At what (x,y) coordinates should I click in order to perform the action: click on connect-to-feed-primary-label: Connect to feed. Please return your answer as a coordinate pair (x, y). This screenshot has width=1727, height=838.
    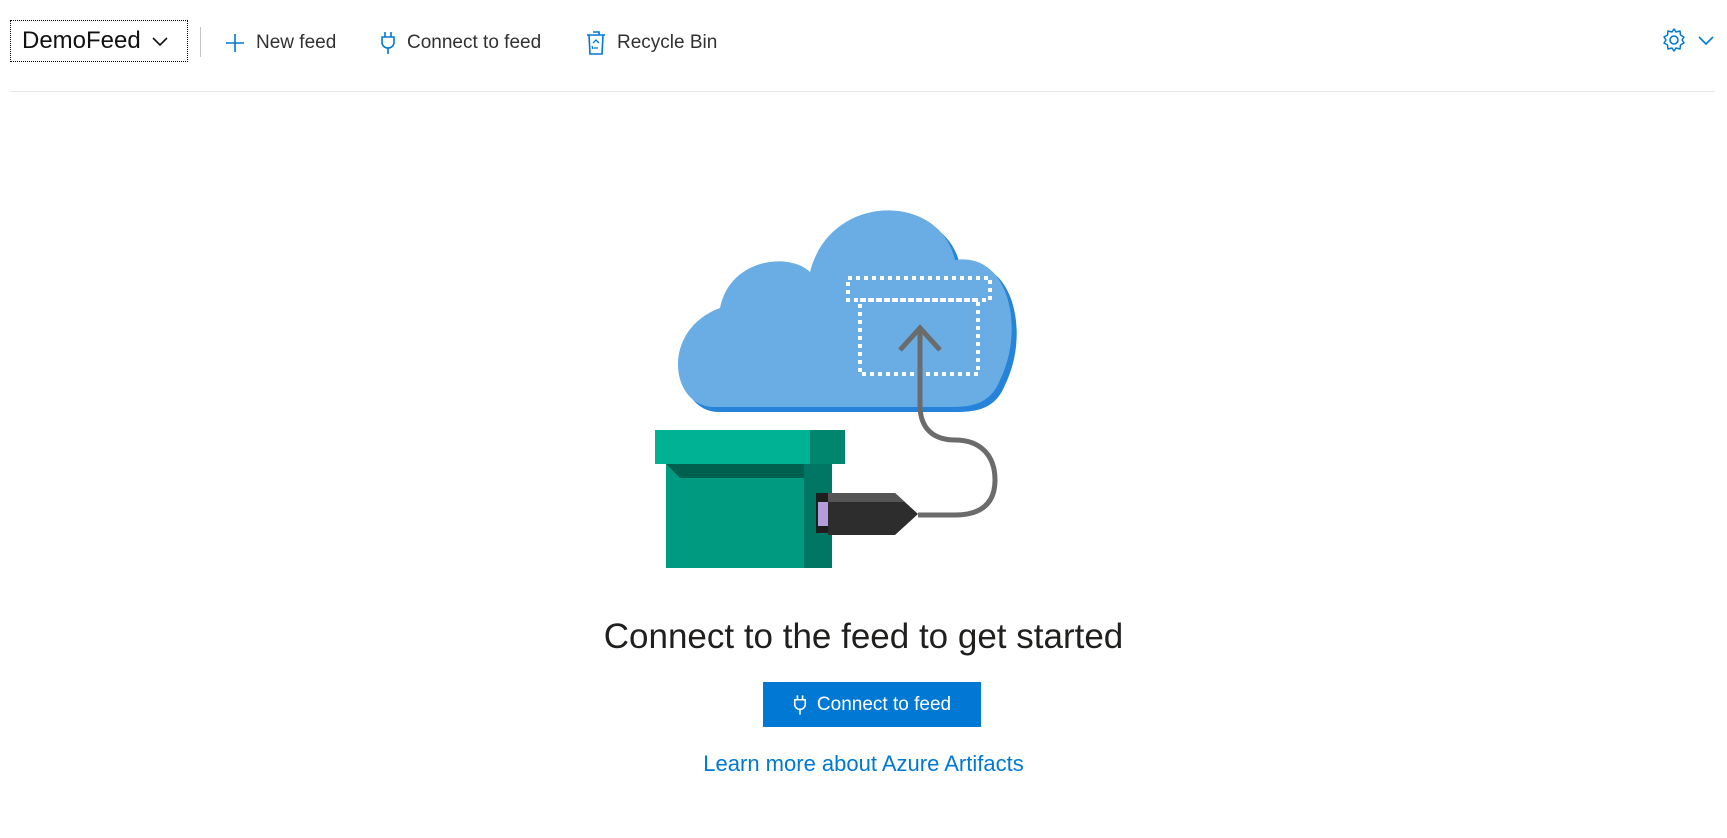
    Looking at the image, I should click on (884, 704).